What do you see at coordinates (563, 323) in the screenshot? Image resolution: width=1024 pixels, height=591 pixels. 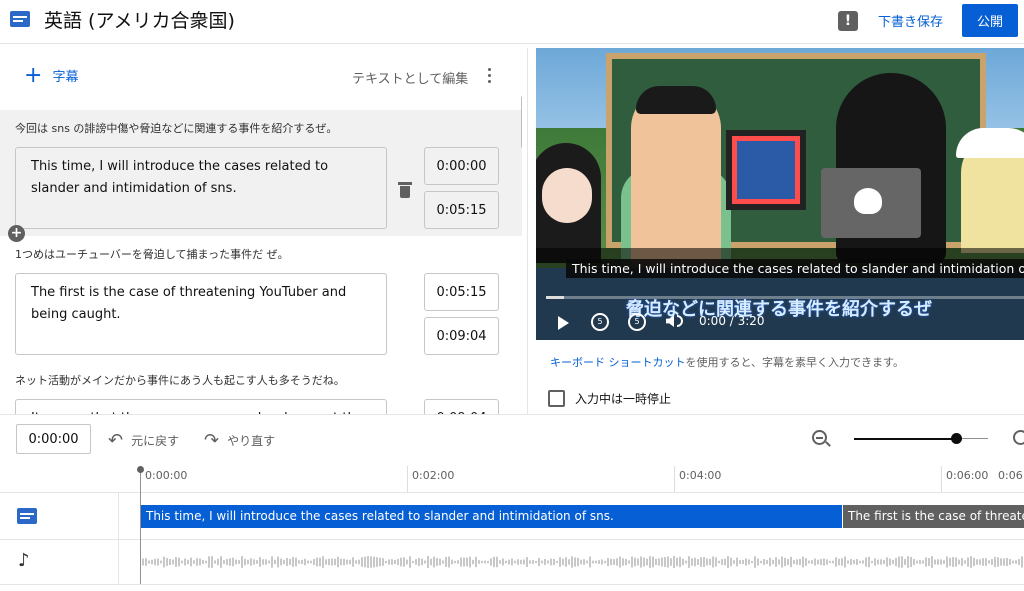 I see `play-icon` at bounding box center [563, 323].